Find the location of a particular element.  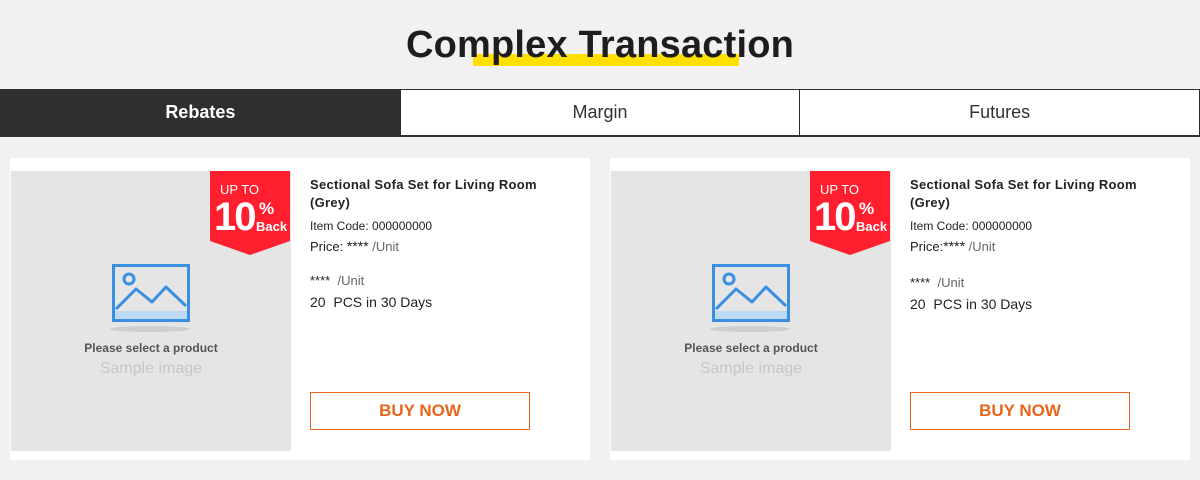

page-title: Complex Transaction is located at coordinates (600, 45).